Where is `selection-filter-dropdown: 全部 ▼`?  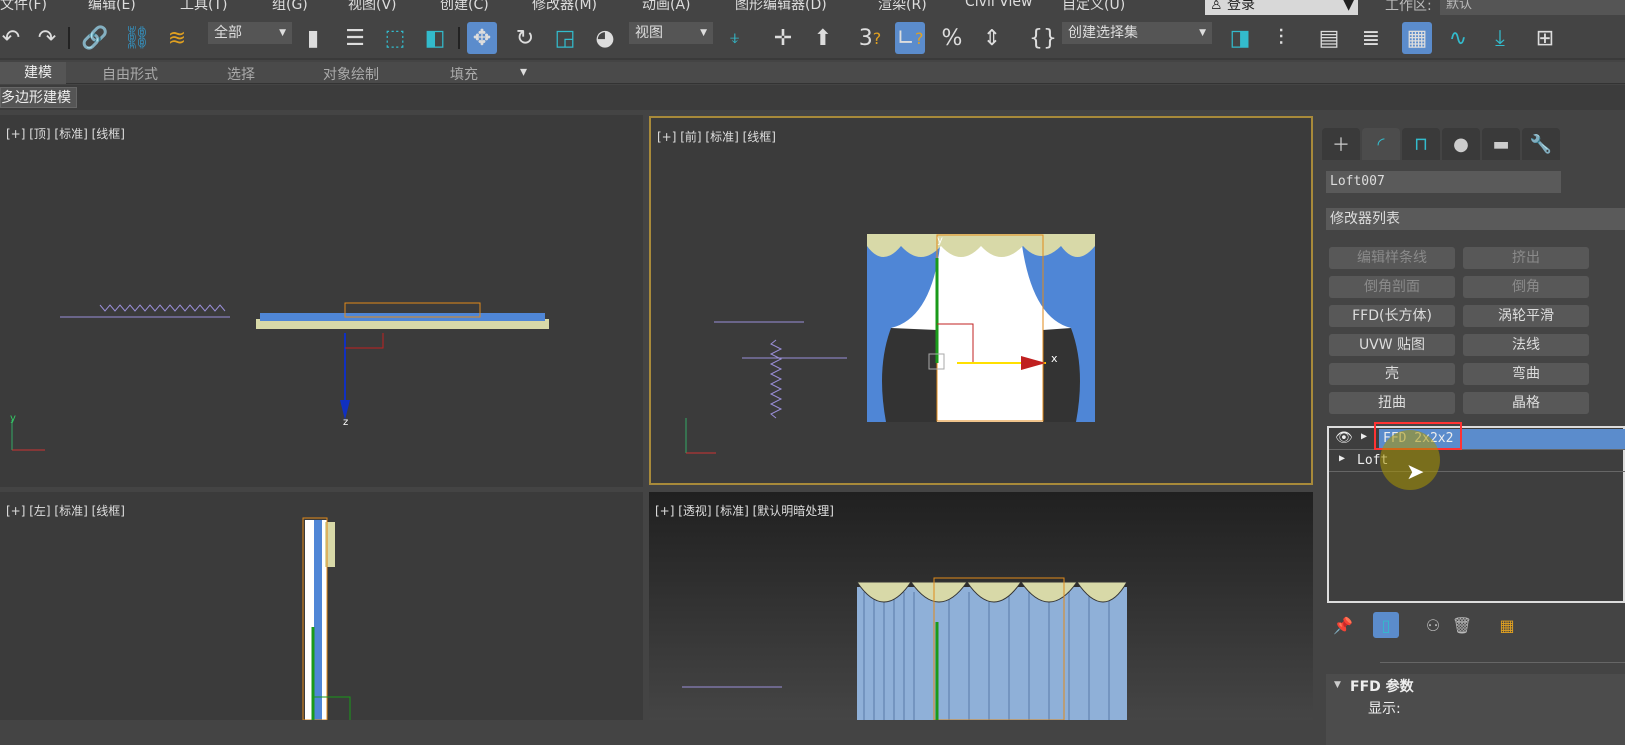
selection-filter-dropdown: 全部 ▼ is located at coordinates (250, 33).